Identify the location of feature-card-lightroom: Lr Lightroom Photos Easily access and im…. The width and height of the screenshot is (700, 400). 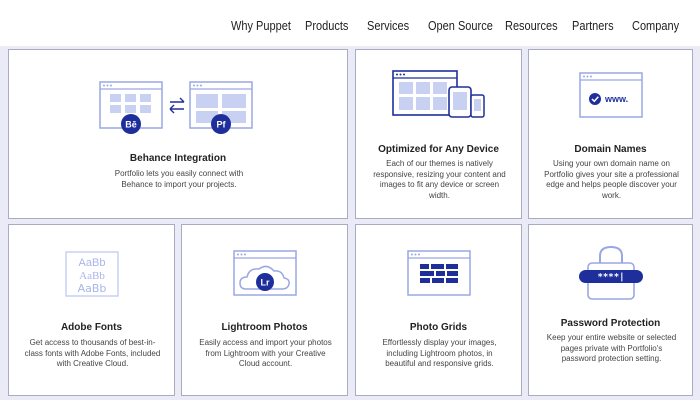
(264, 310).